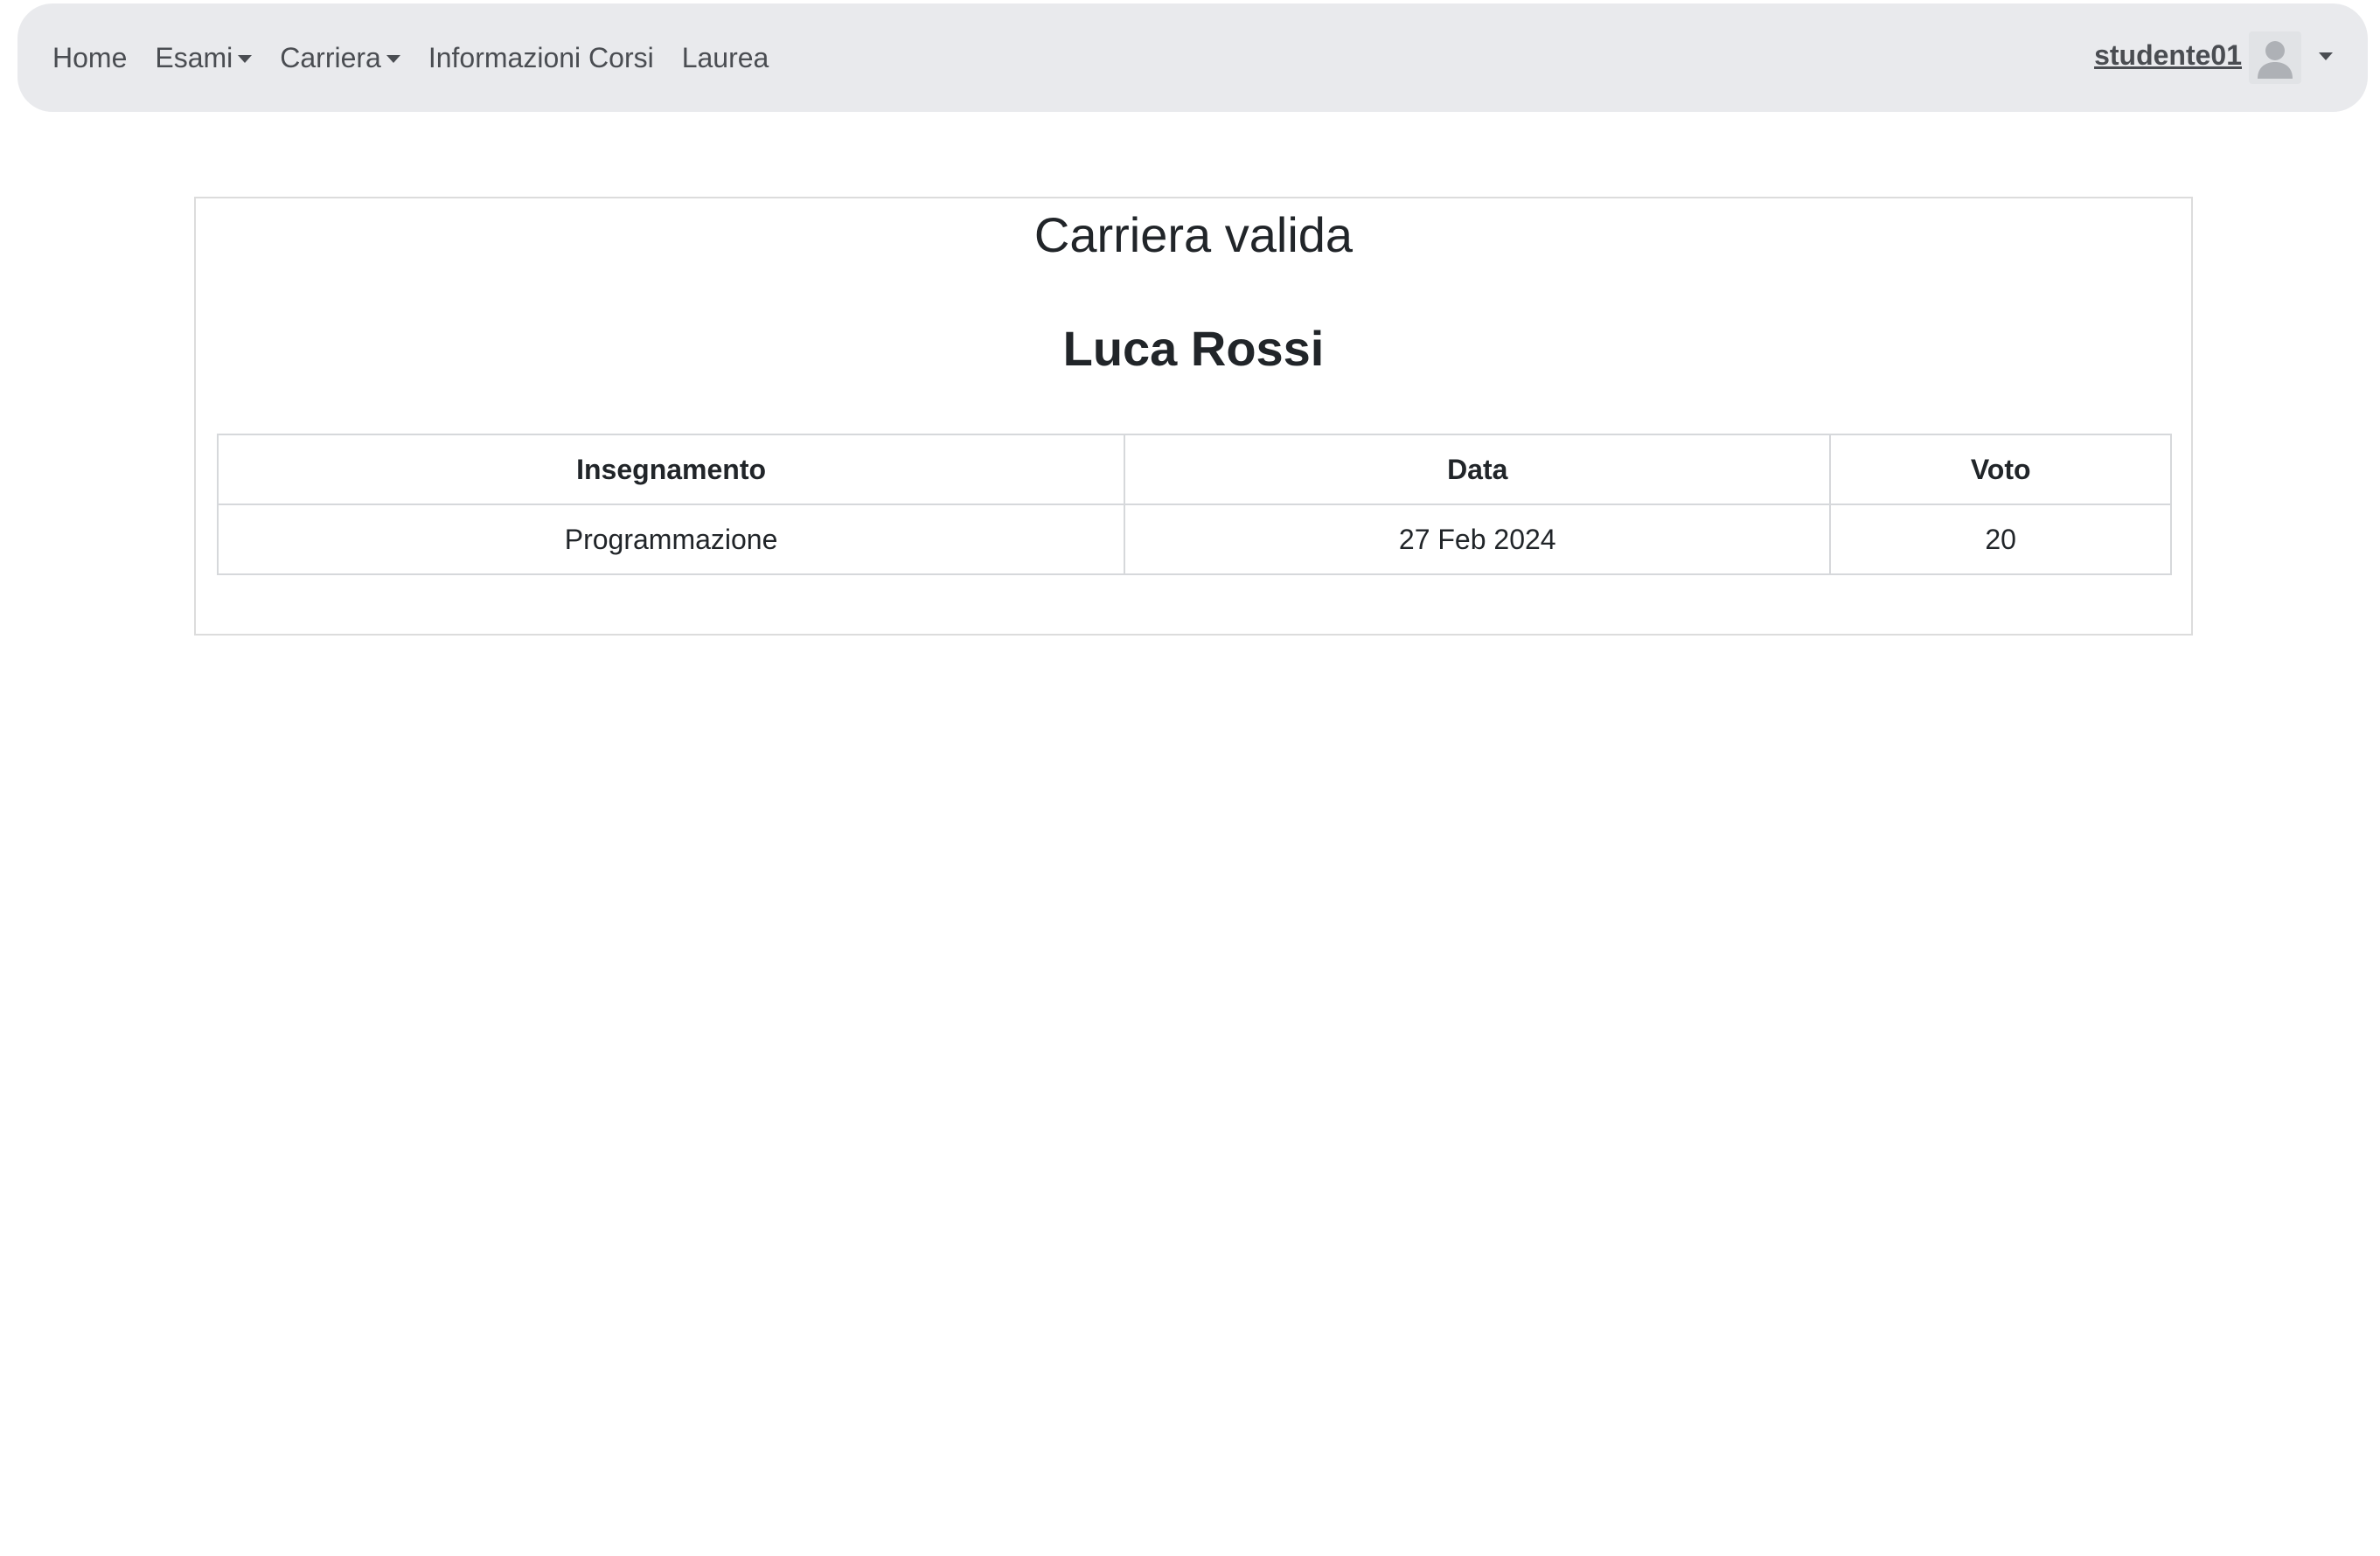  Describe the element at coordinates (194, 57) in the screenshot. I see `nav-item-label: Esami` at that location.